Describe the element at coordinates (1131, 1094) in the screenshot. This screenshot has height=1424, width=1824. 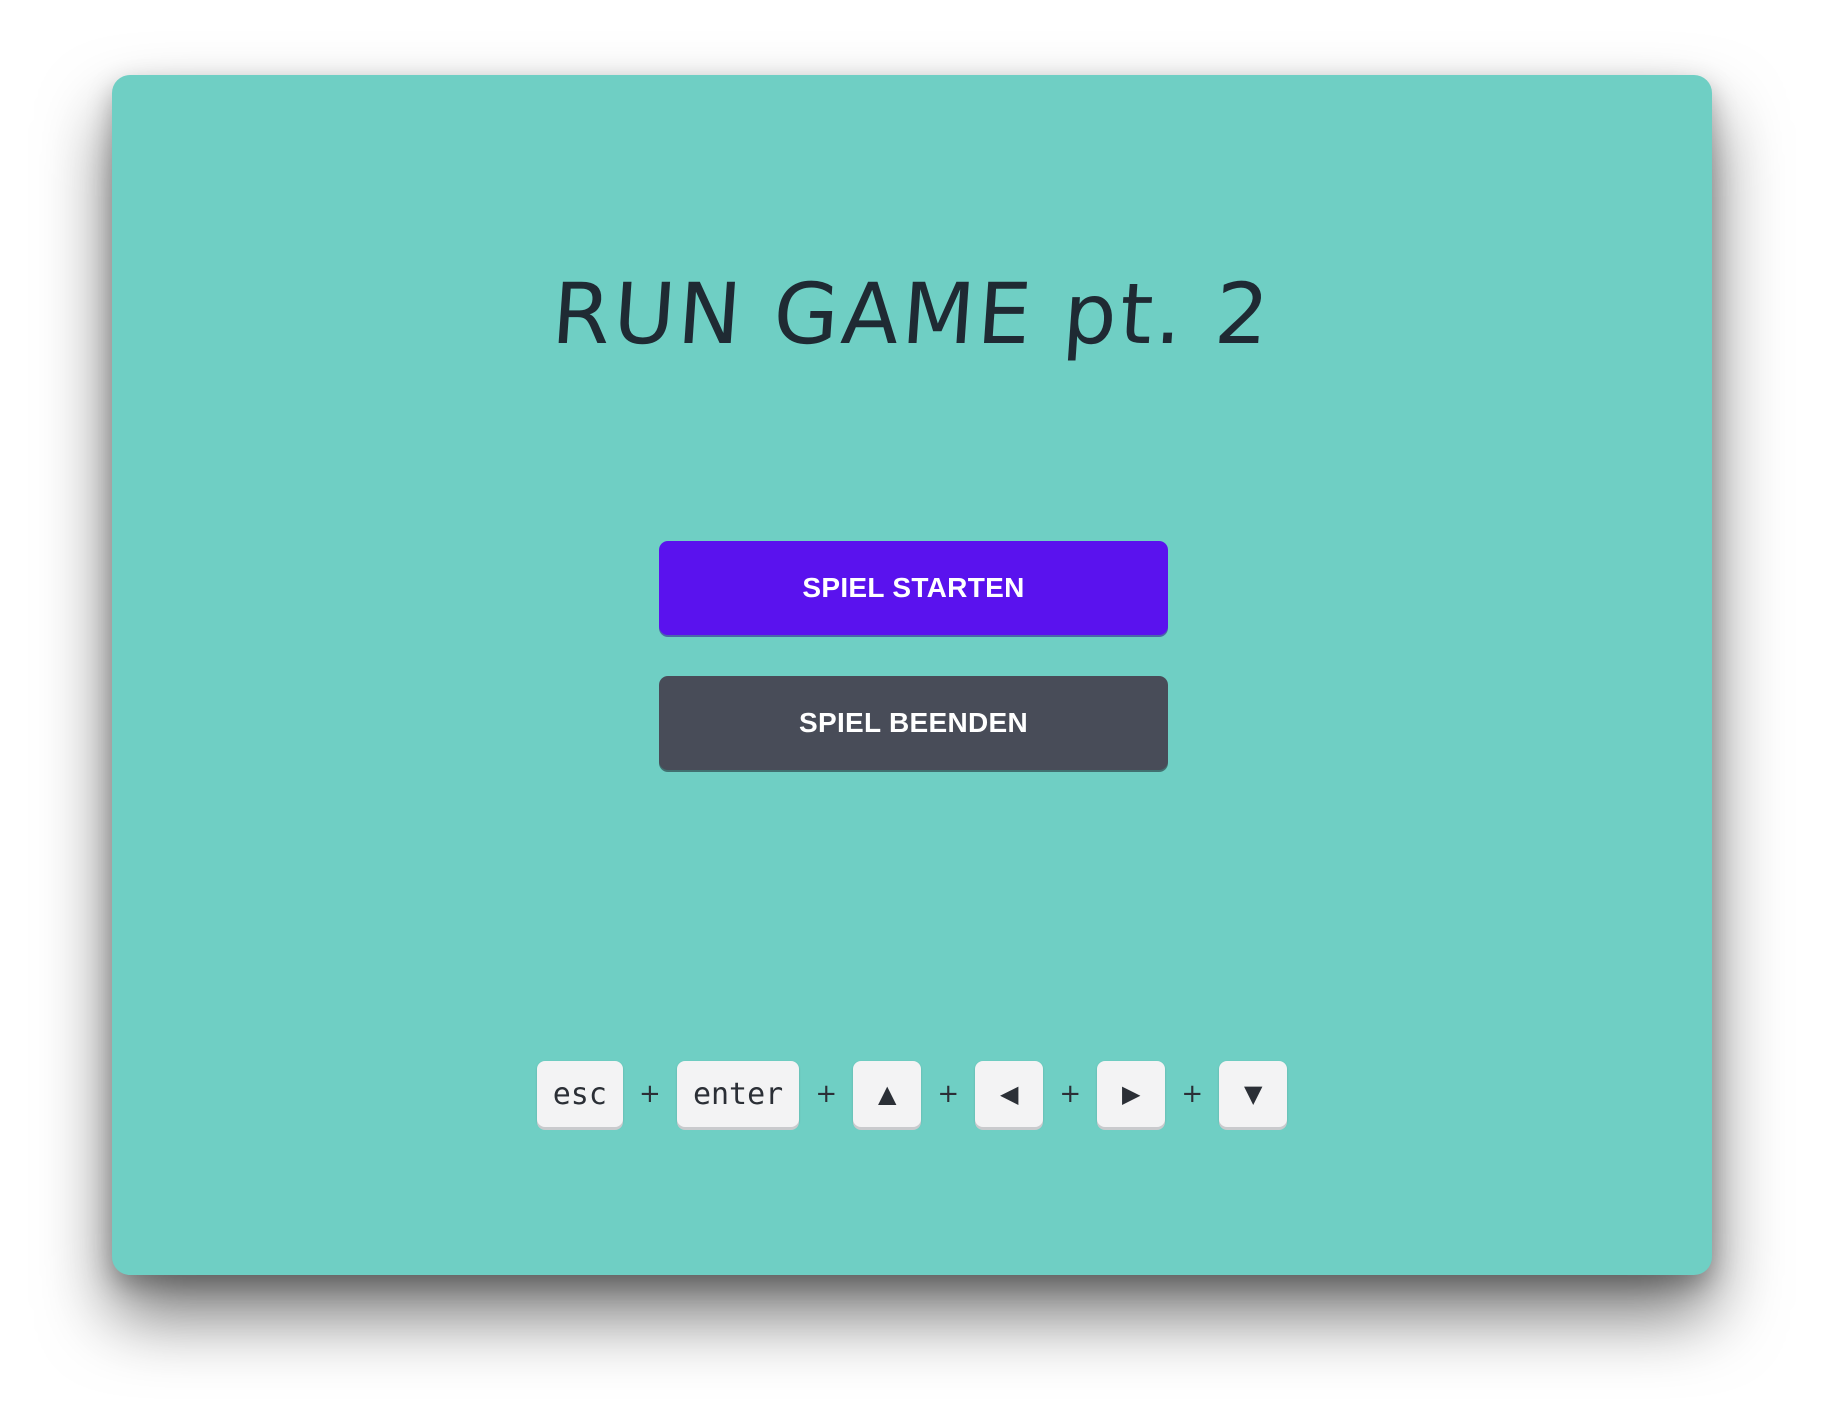
I see `arrow-right-key-icon: ▶` at that location.